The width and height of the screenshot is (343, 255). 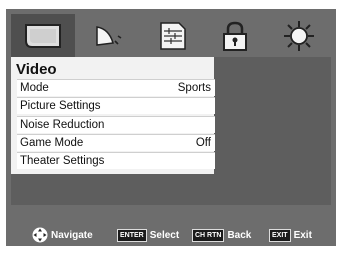 What do you see at coordinates (116, 160) in the screenshot?
I see `menu-item-theater-settings: Theater Settings` at bounding box center [116, 160].